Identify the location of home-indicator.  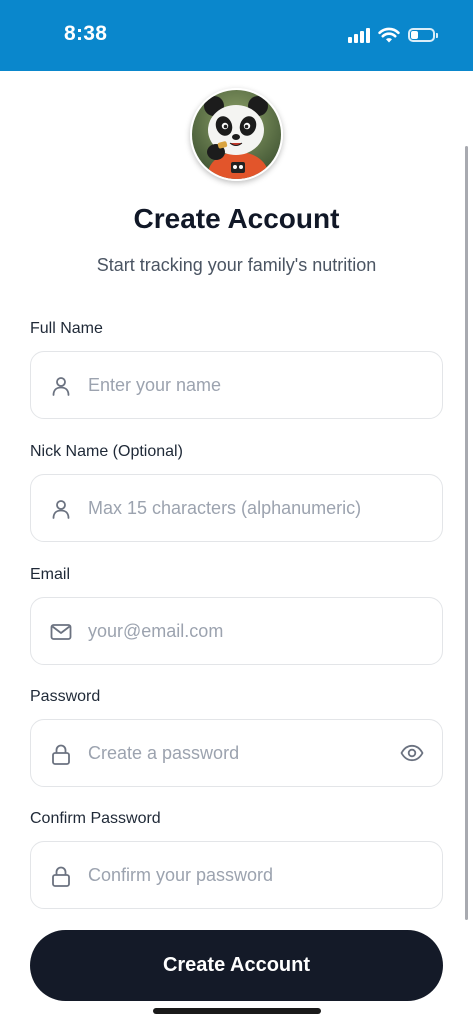
(237, 1011).